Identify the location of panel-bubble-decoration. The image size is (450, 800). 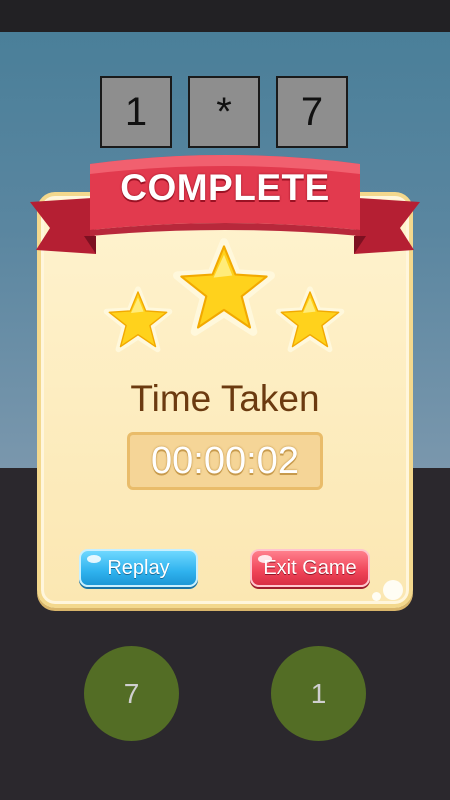
(393, 590).